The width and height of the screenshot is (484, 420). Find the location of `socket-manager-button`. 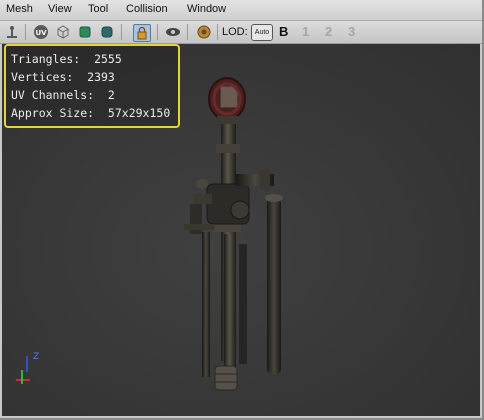

socket-manager-button is located at coordinates (204, 32).